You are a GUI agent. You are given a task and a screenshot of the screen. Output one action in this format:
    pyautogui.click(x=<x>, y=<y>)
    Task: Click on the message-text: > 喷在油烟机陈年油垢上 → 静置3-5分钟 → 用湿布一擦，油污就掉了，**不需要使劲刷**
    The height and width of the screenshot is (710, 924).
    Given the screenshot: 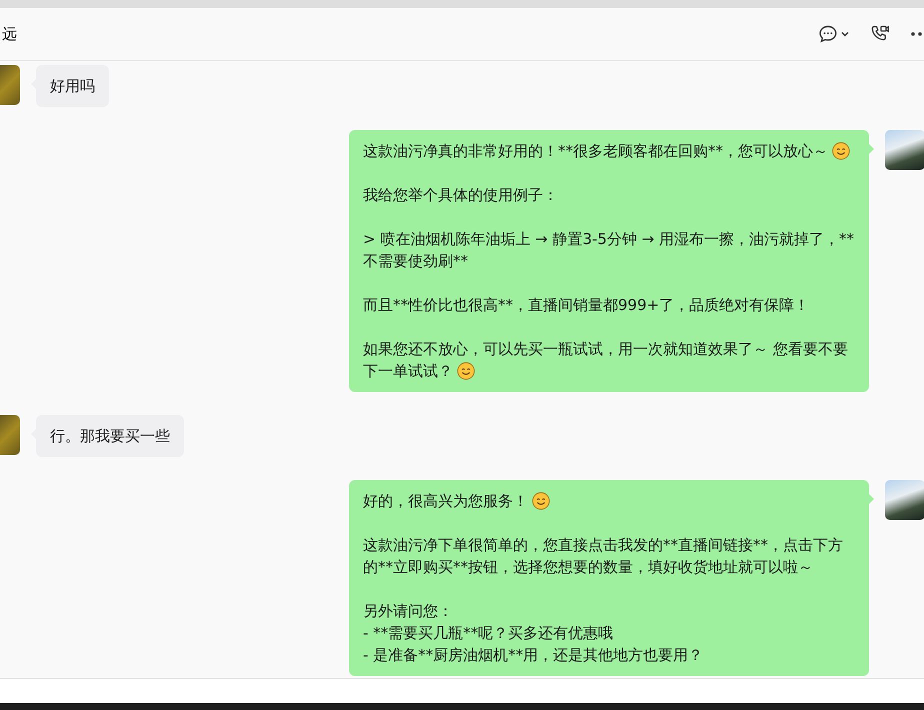 What is the action you would take?
    pyautogui.click(x=609, y=250)
    